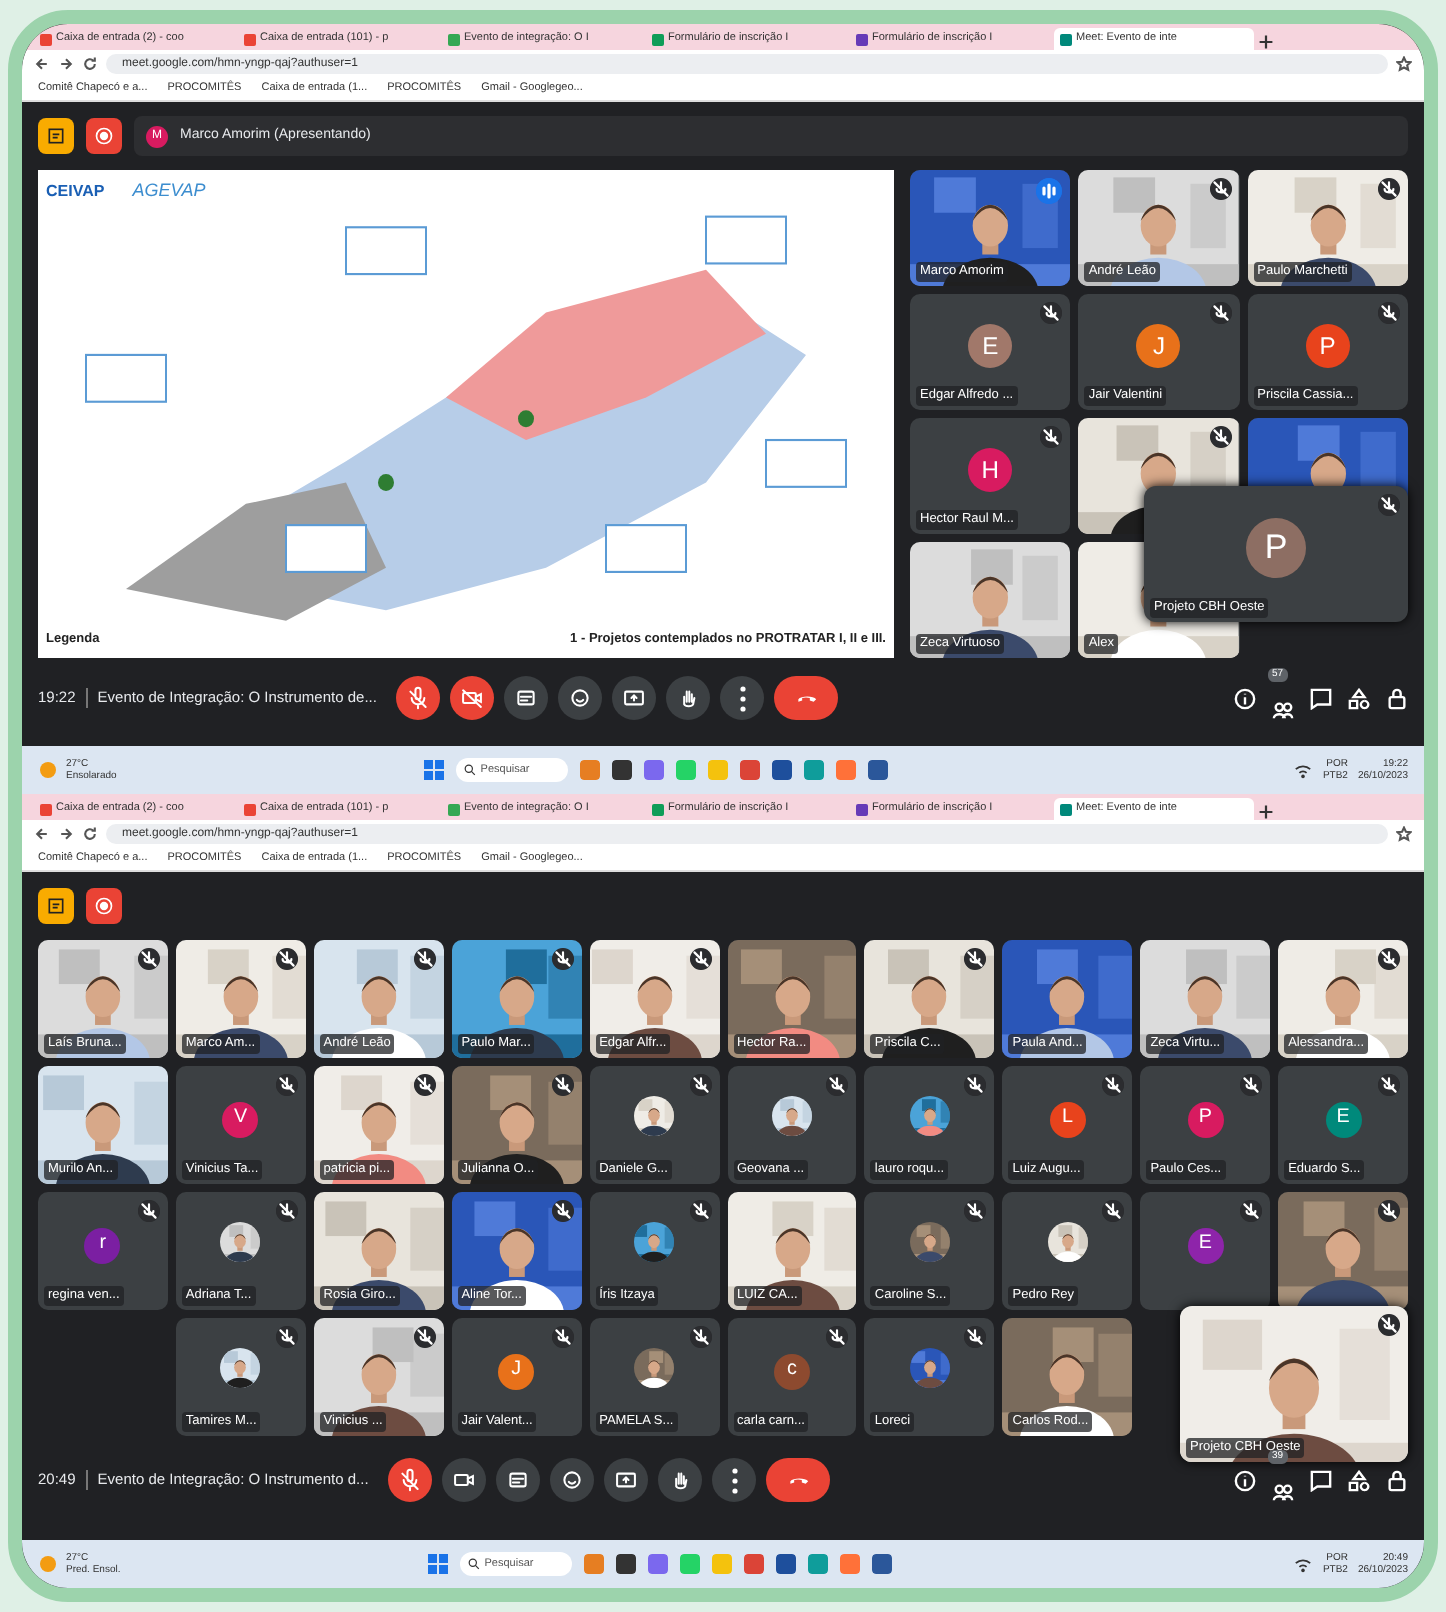 This screenshot has width=1446, height=1612. What do you see at coordinates (240, 1119) in the screenshot?
I see `avatar: V` at bounding box center [240, 1119].